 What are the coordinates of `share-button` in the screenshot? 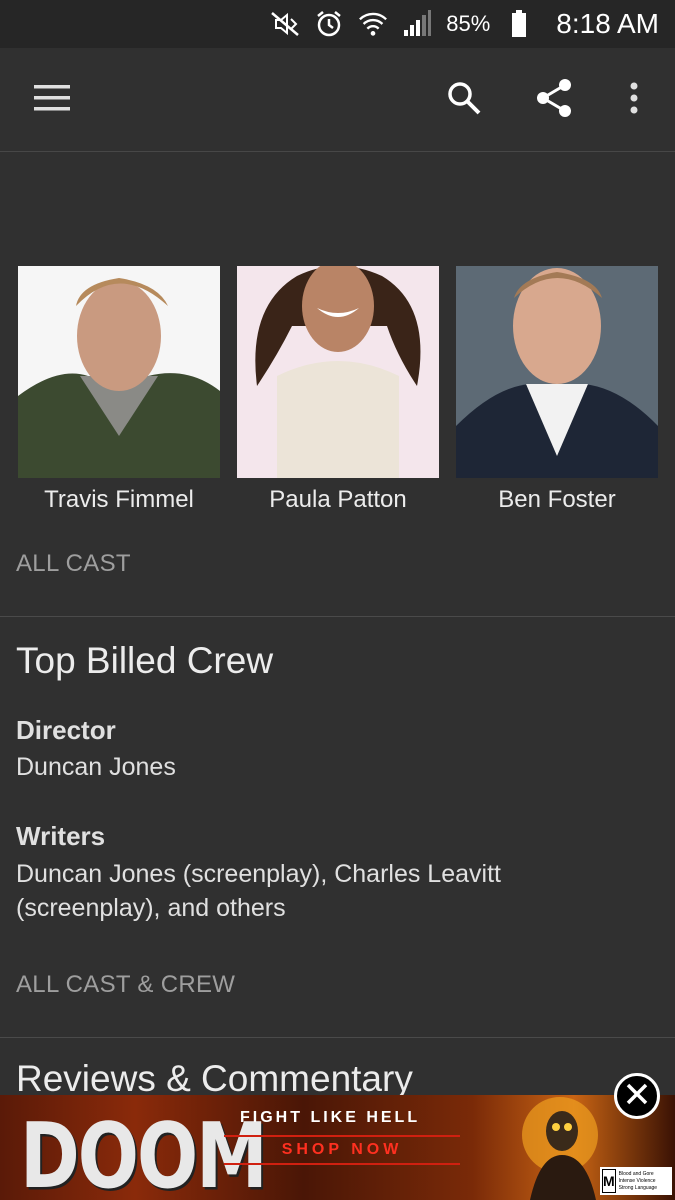 It's located at (554, 100).